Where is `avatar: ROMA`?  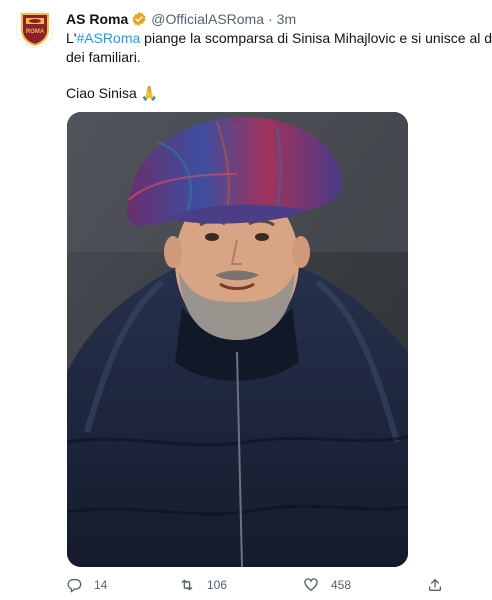
avatar: ROMA is located at coordinates (35, 29).